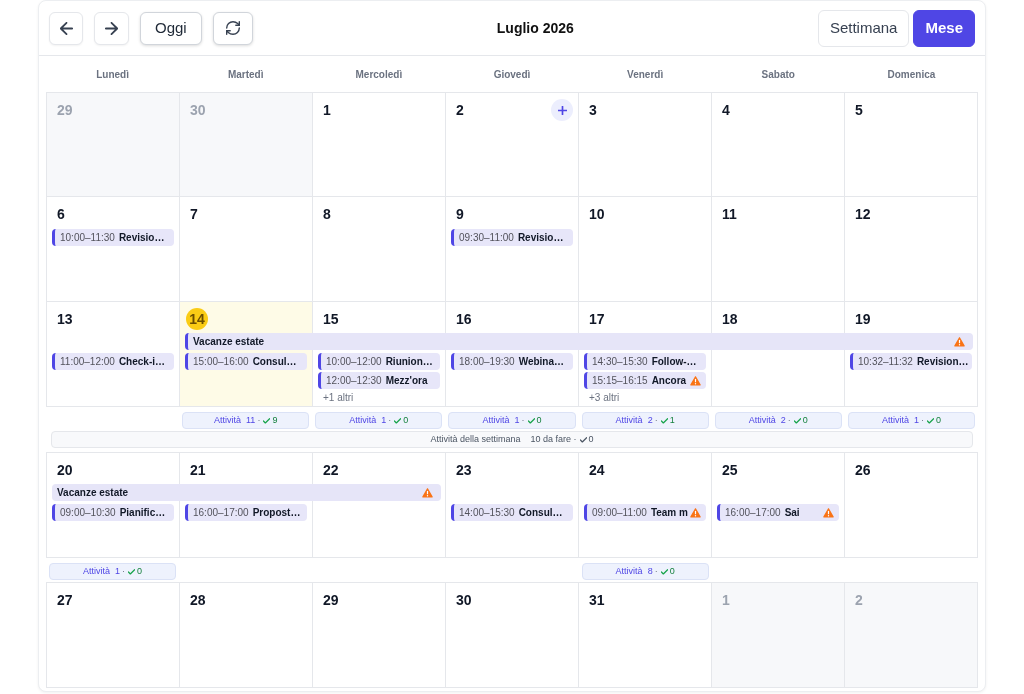  I want to click on day-number: 7, so click(194, 214).